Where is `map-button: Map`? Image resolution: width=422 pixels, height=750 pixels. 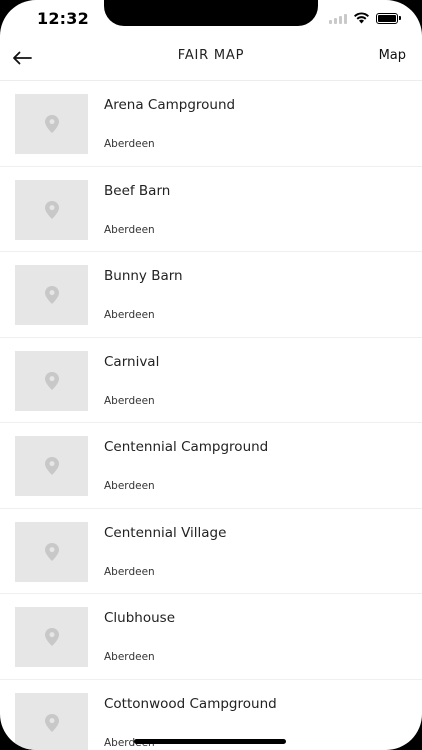
map-button: Map is located at coordinates (392, 55).